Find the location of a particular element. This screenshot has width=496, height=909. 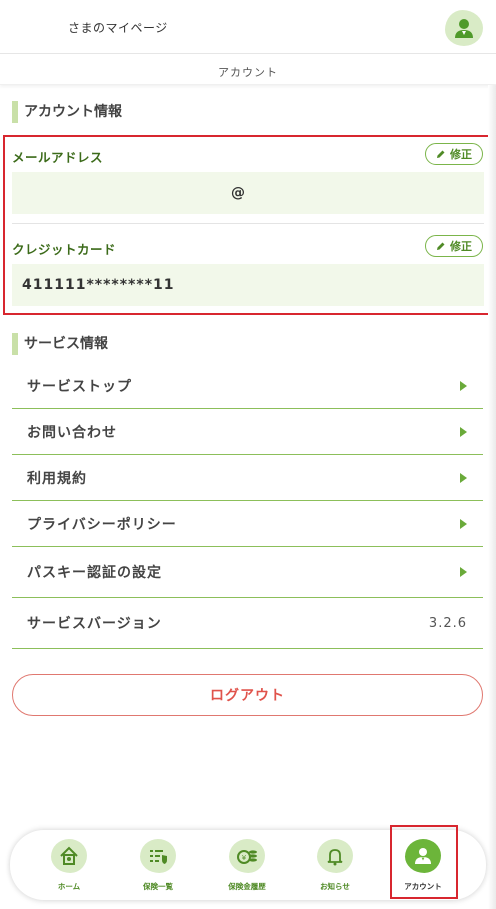

logout-button: ログアウト is located at coordinates (247, 695).